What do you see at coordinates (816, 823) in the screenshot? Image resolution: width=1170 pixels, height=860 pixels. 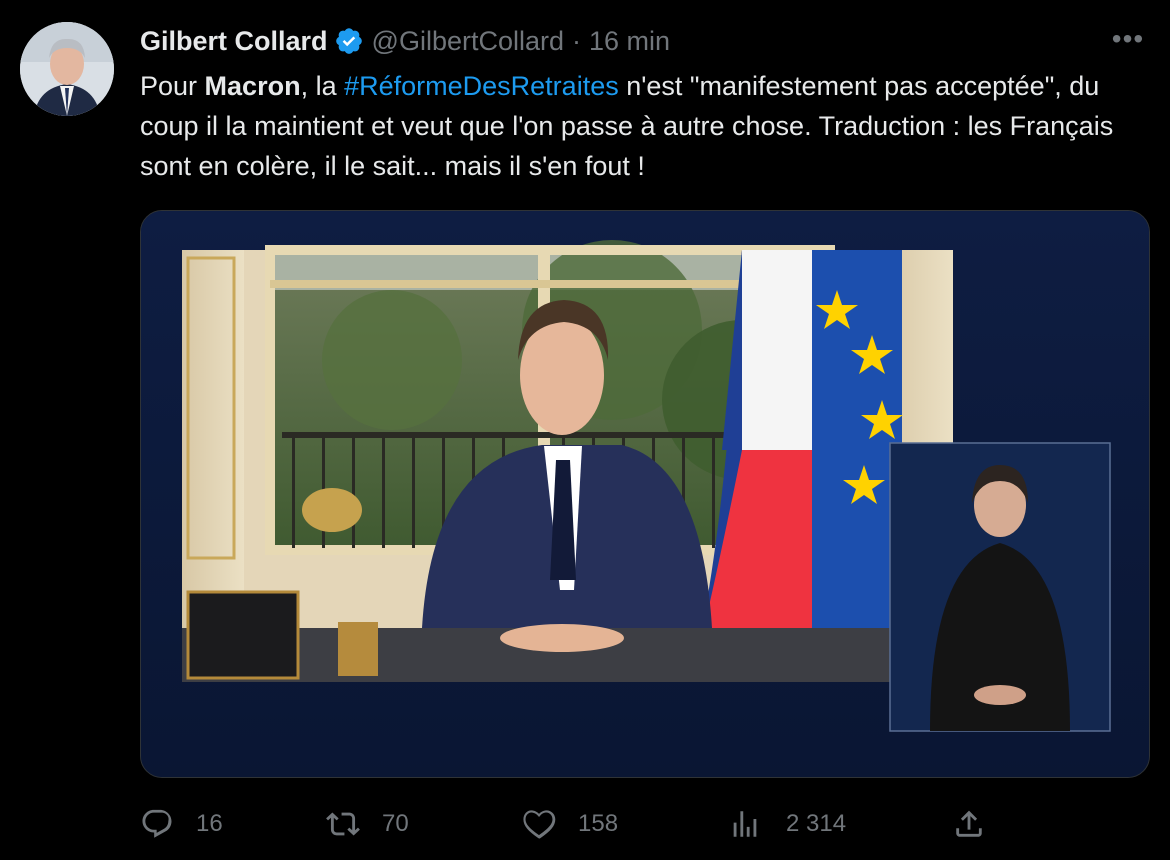 I see `views-count: 2 314` at bounding box center [816, 823].